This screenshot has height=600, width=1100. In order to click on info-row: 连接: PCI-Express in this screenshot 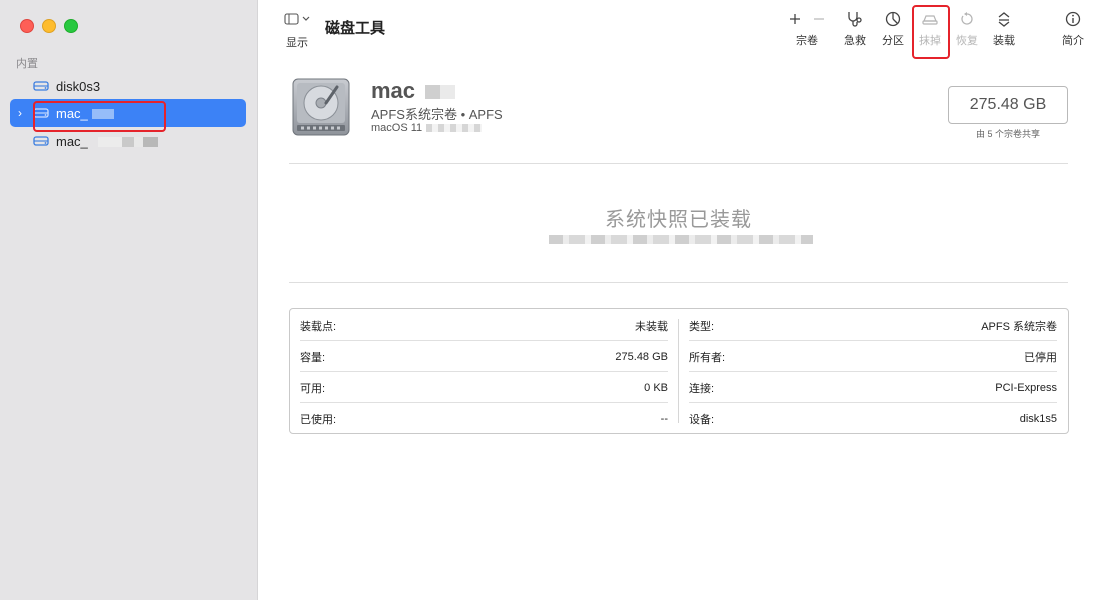, I will do `click(873, 388)`.